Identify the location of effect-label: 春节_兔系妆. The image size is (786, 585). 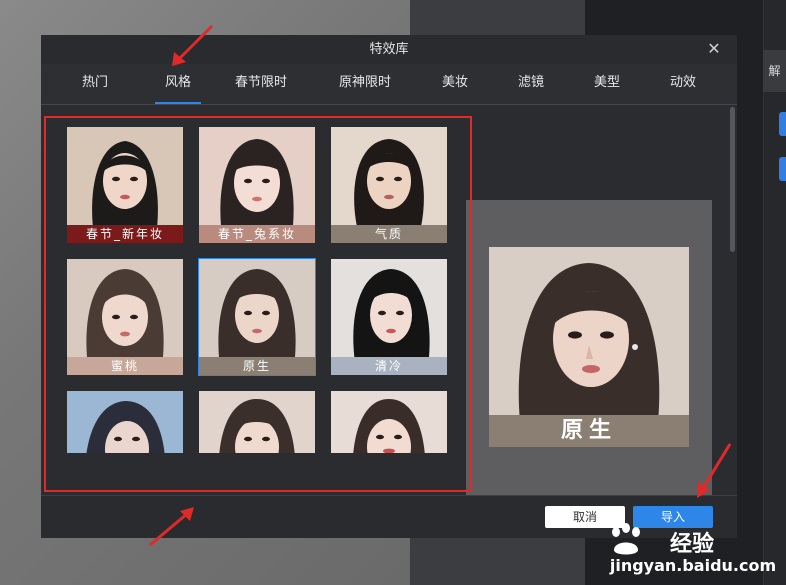
(257, 234).